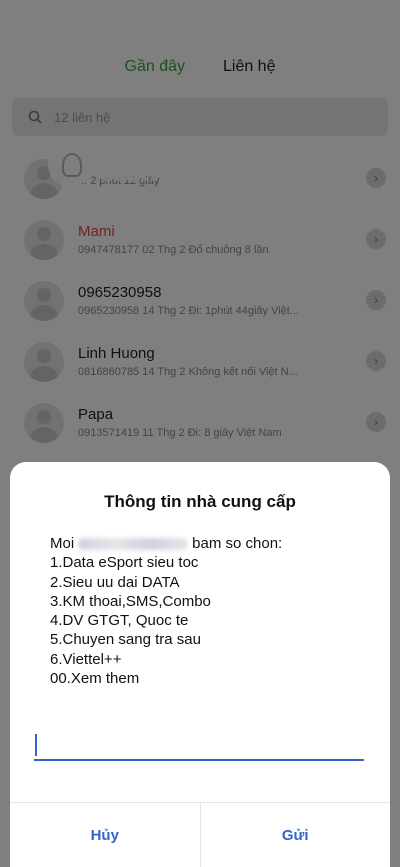 This screenshot has height=867, width=400. Describe the element at coordinates (95, 679) in the screenshot. I see `menu-option: 00.Xem them` at that location.